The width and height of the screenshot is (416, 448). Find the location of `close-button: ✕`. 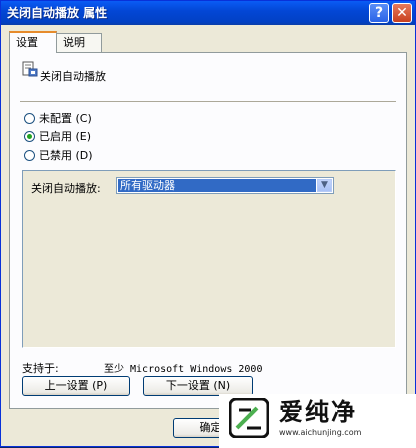

close-button: ✕ is located at coordinates (402, 13).